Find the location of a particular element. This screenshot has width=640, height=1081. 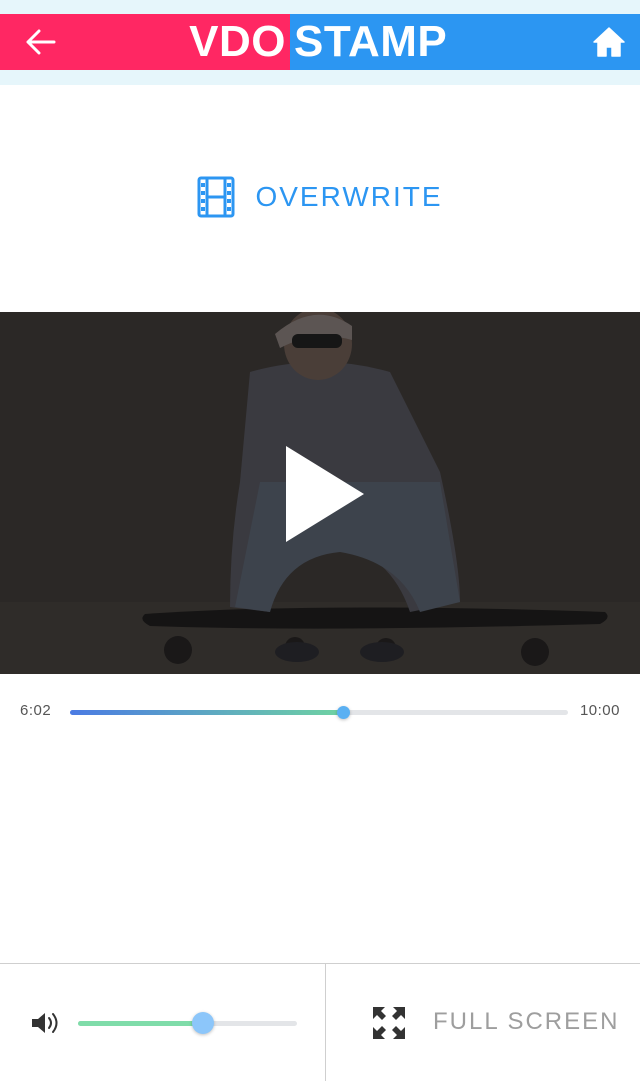

home-button is located at coordinates (609, 42).